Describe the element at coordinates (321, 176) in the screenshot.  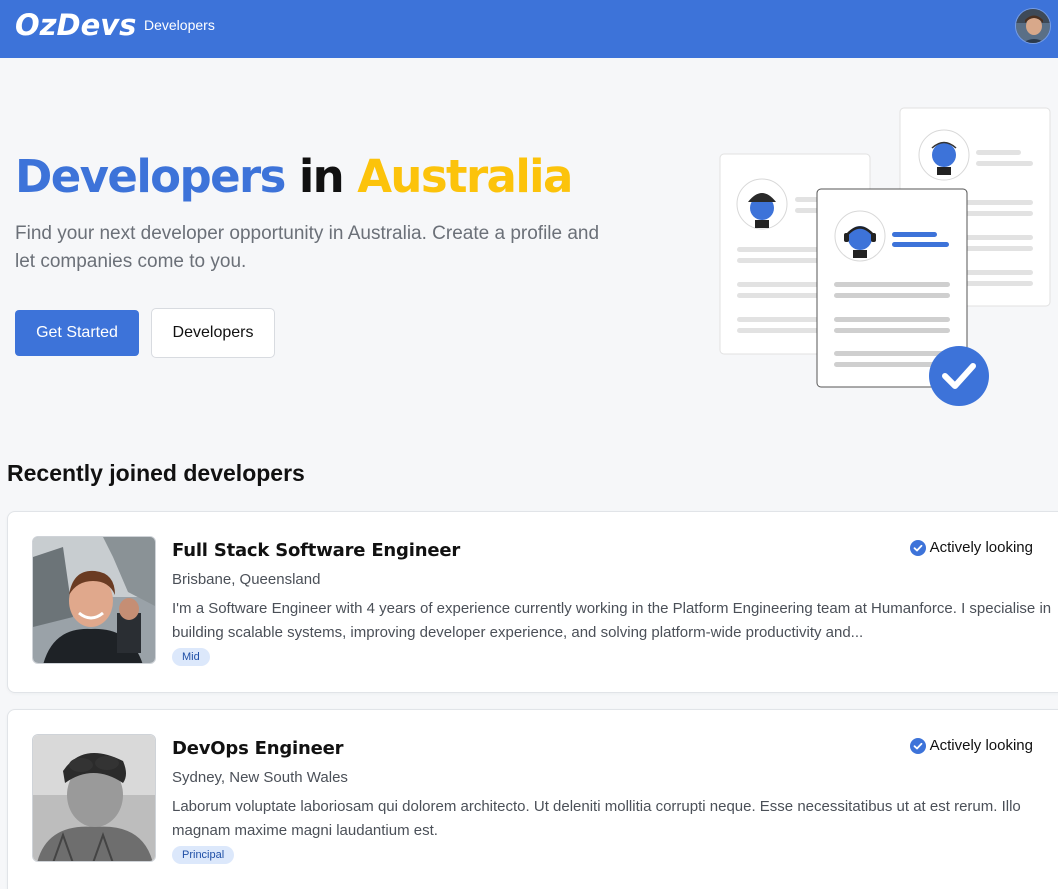
I see `hero-title-in: in` at that location.